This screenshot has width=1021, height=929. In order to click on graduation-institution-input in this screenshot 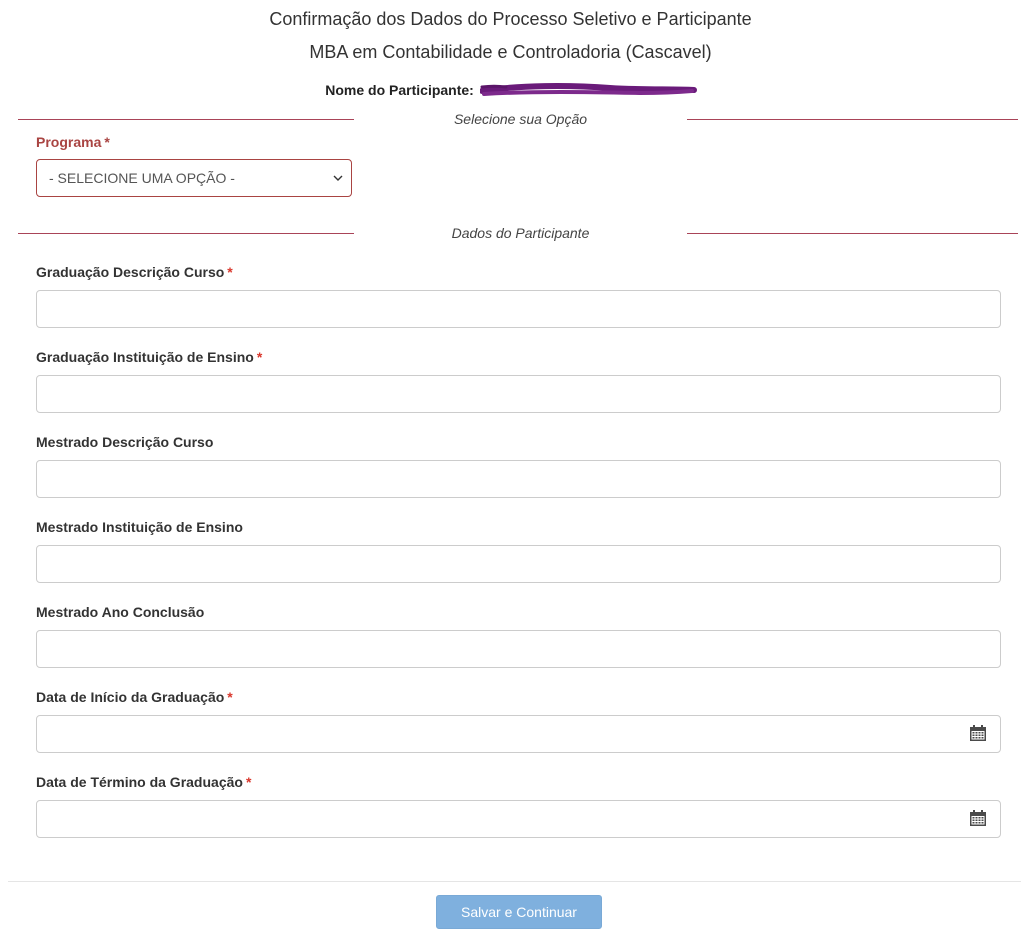, I will do `click(518, 394)`.